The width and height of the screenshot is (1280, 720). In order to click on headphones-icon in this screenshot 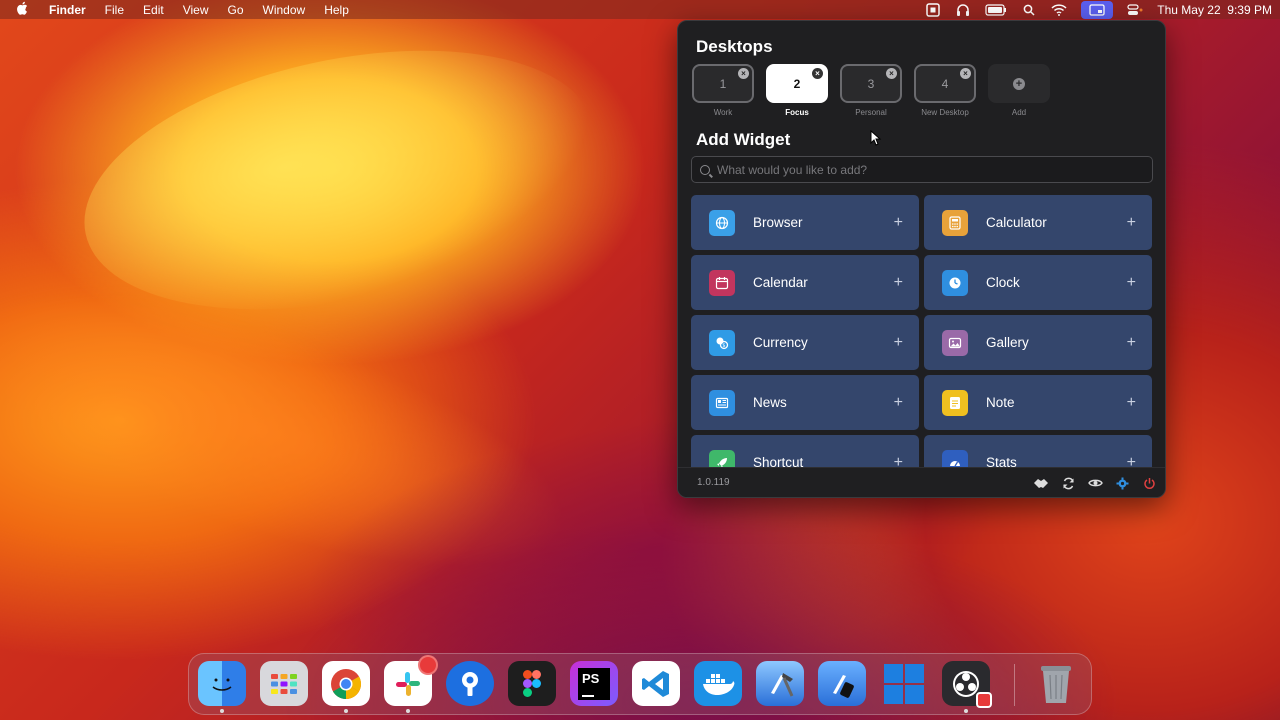, I will do `click(963, 10)`.